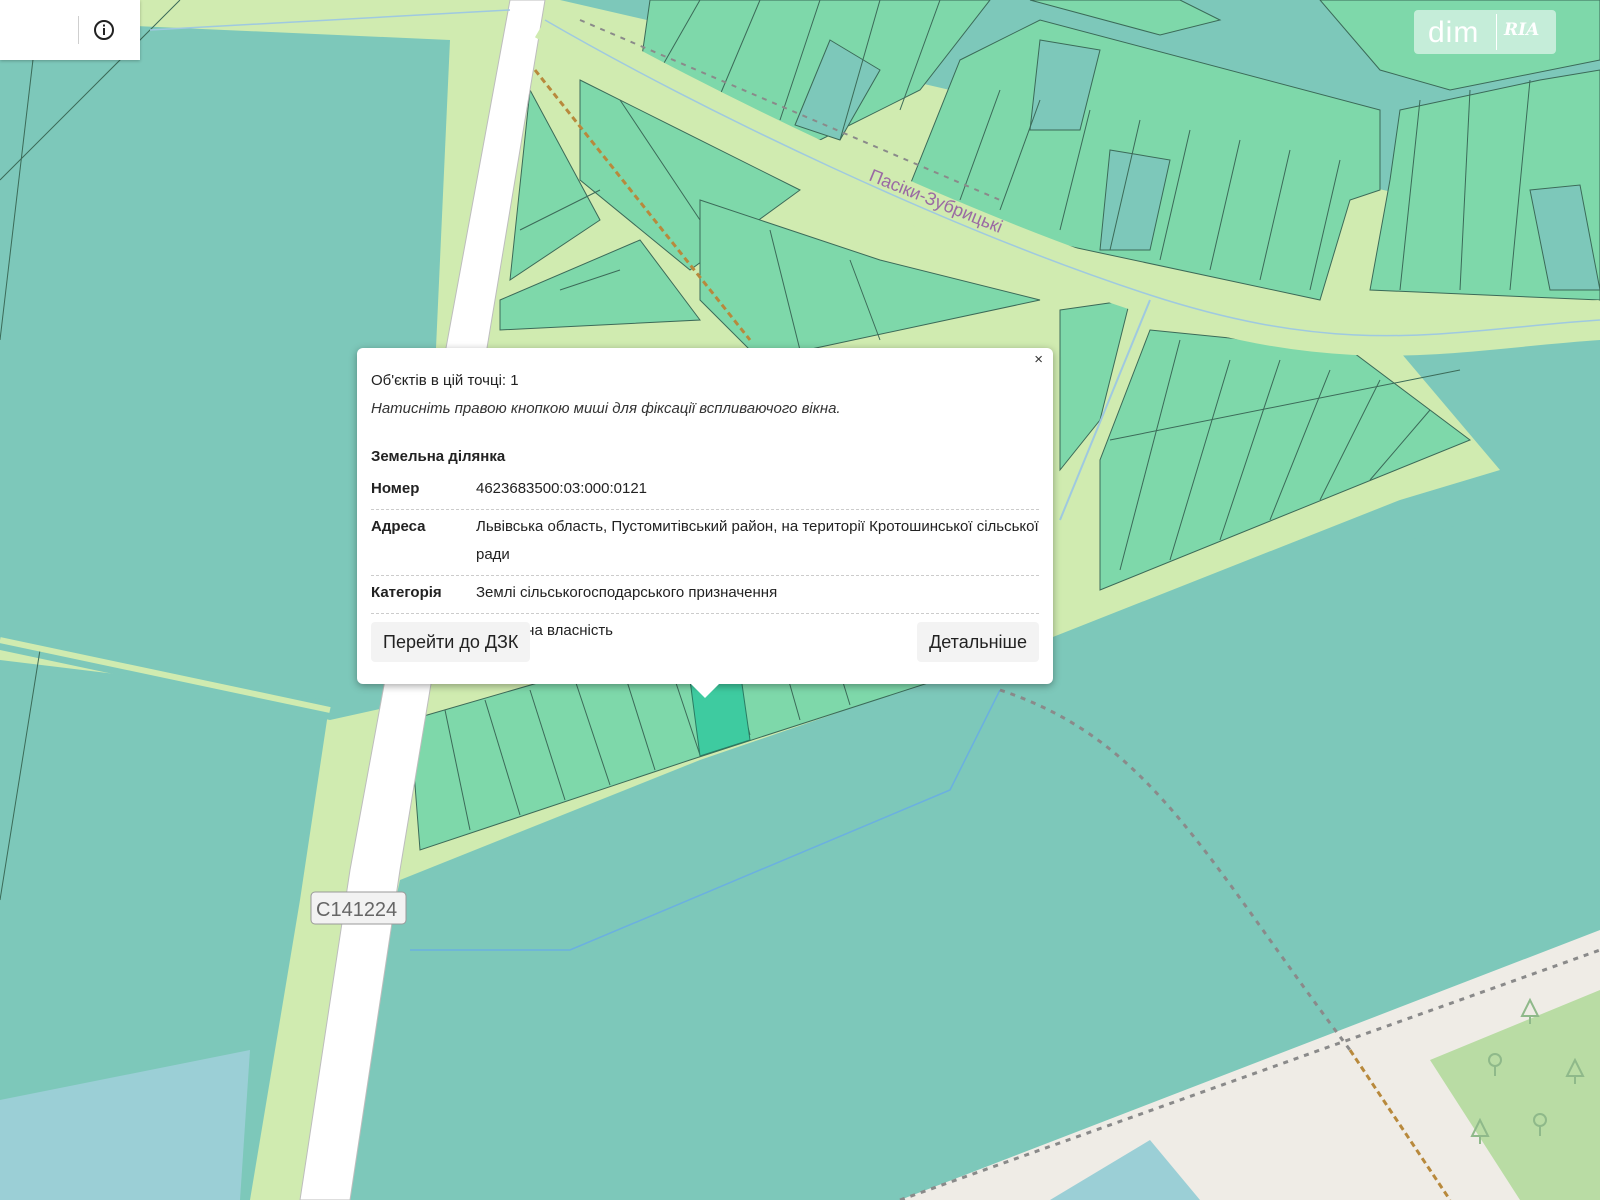 The width and height of the screenshot is (1600, 1200). What do you see at coordinates (395, 488) in the screenshot?
I see `property-key: Номер` at bounding box center [395, 488].